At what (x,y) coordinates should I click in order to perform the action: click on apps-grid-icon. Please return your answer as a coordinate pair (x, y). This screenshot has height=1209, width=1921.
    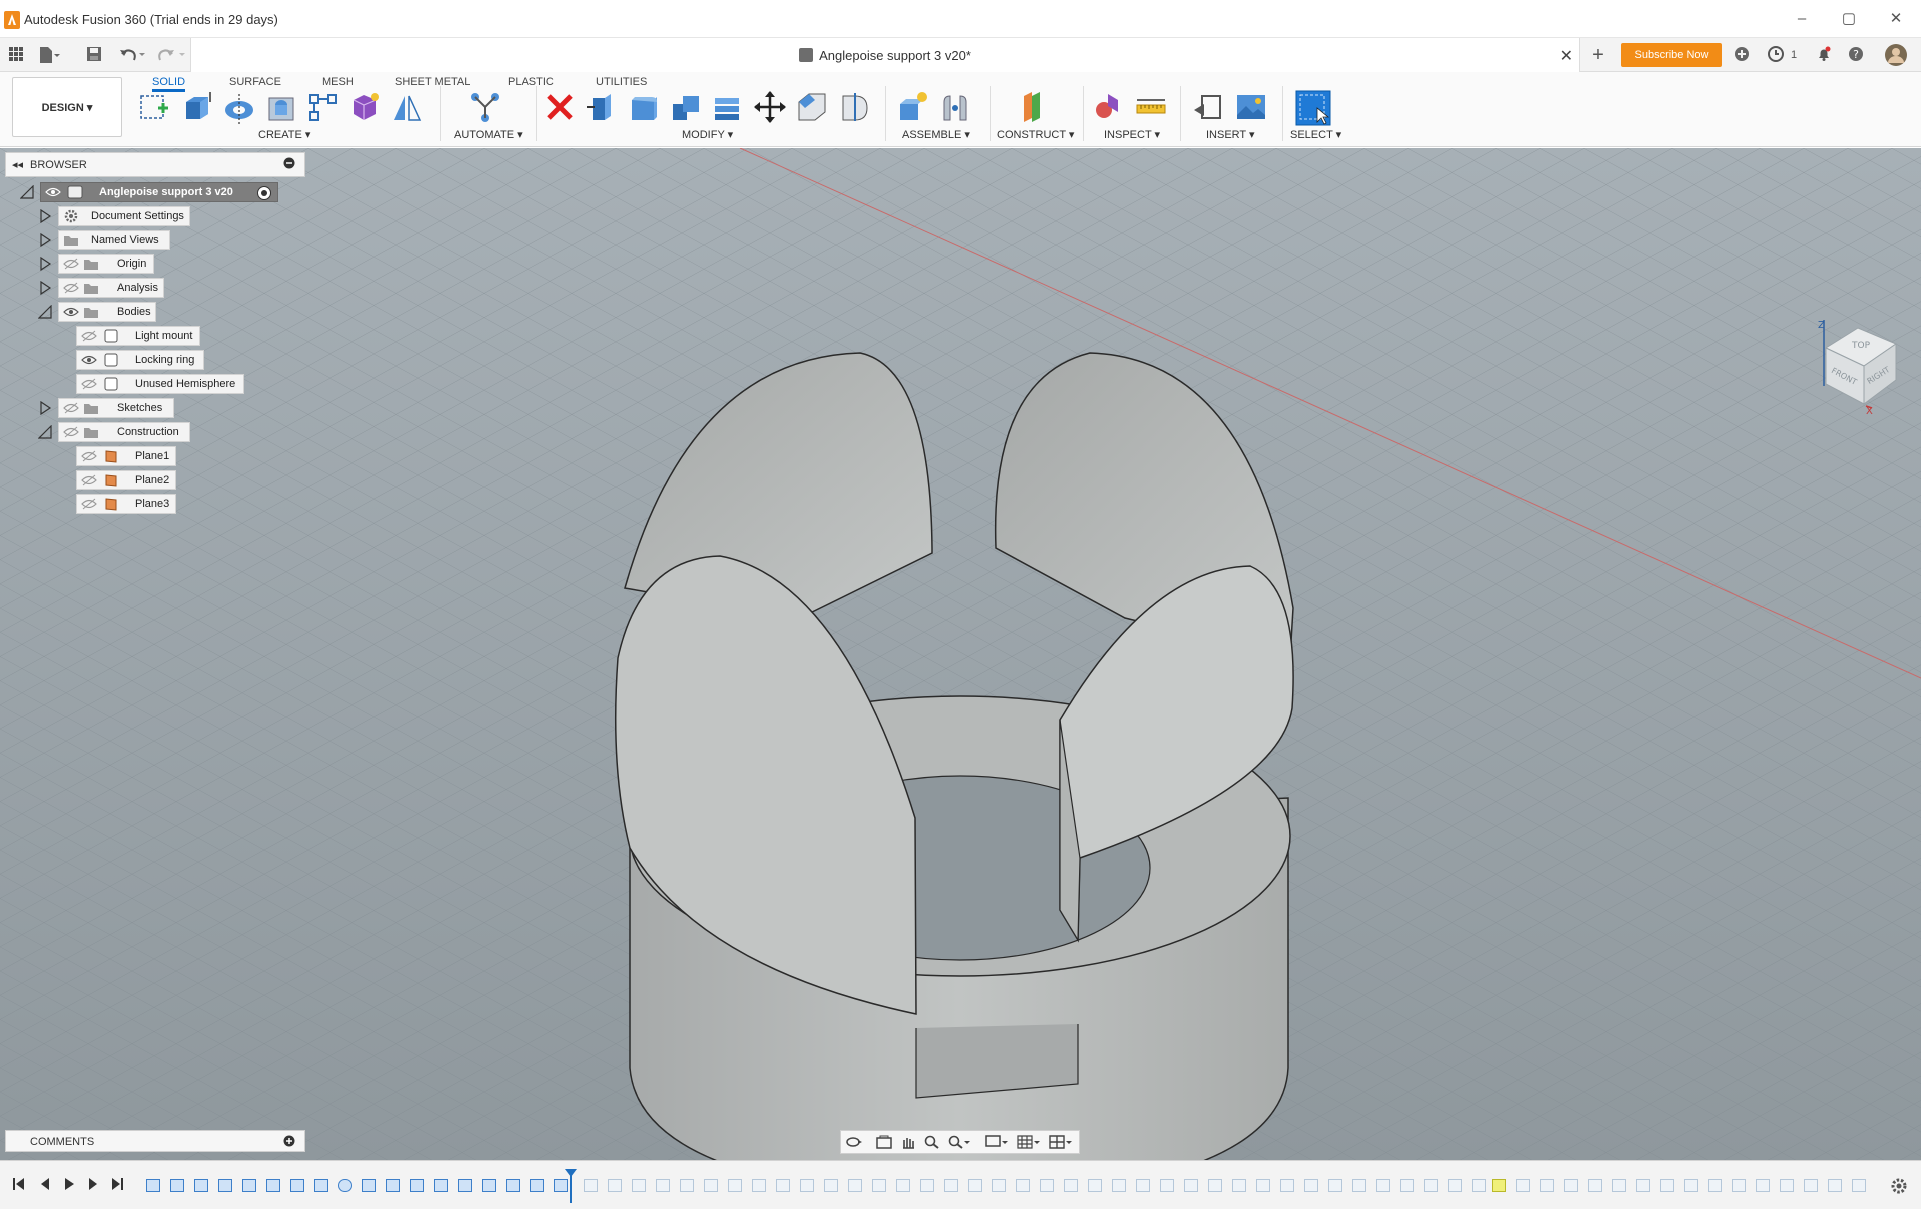
    Looking at the image, I should click on (16, 55).